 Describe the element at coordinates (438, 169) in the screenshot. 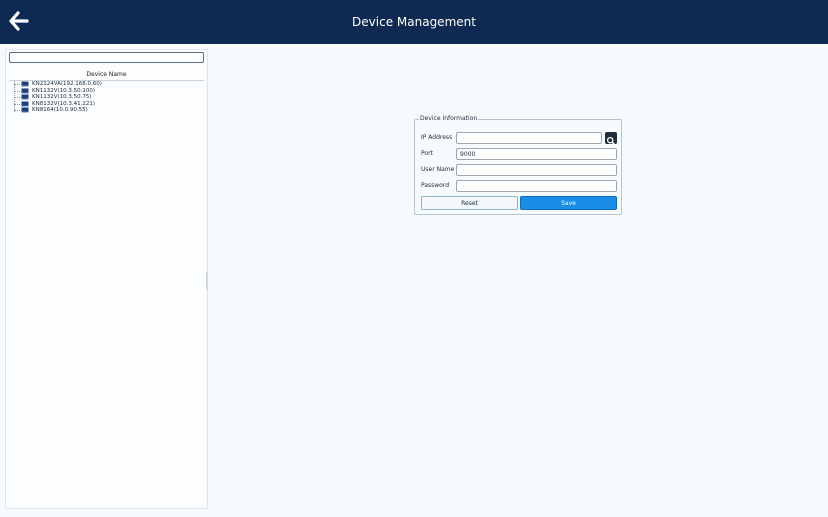

I see `user-name-label: User Name` at that location.